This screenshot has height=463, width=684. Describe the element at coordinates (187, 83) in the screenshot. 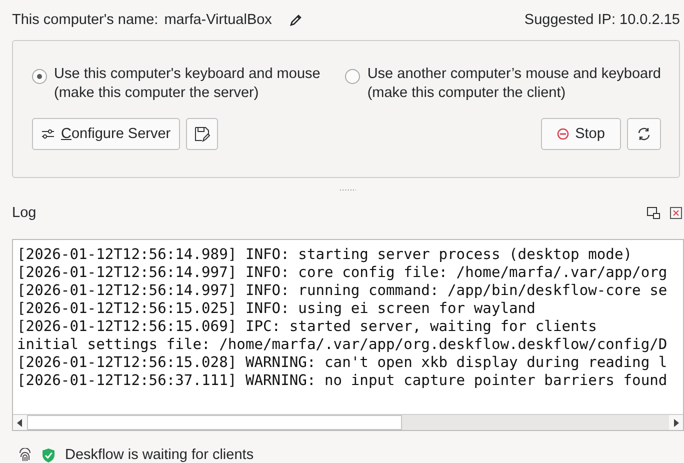

I see `mode-label: Use this computer's keyboard and mouse (make this computer the server)` at that location.